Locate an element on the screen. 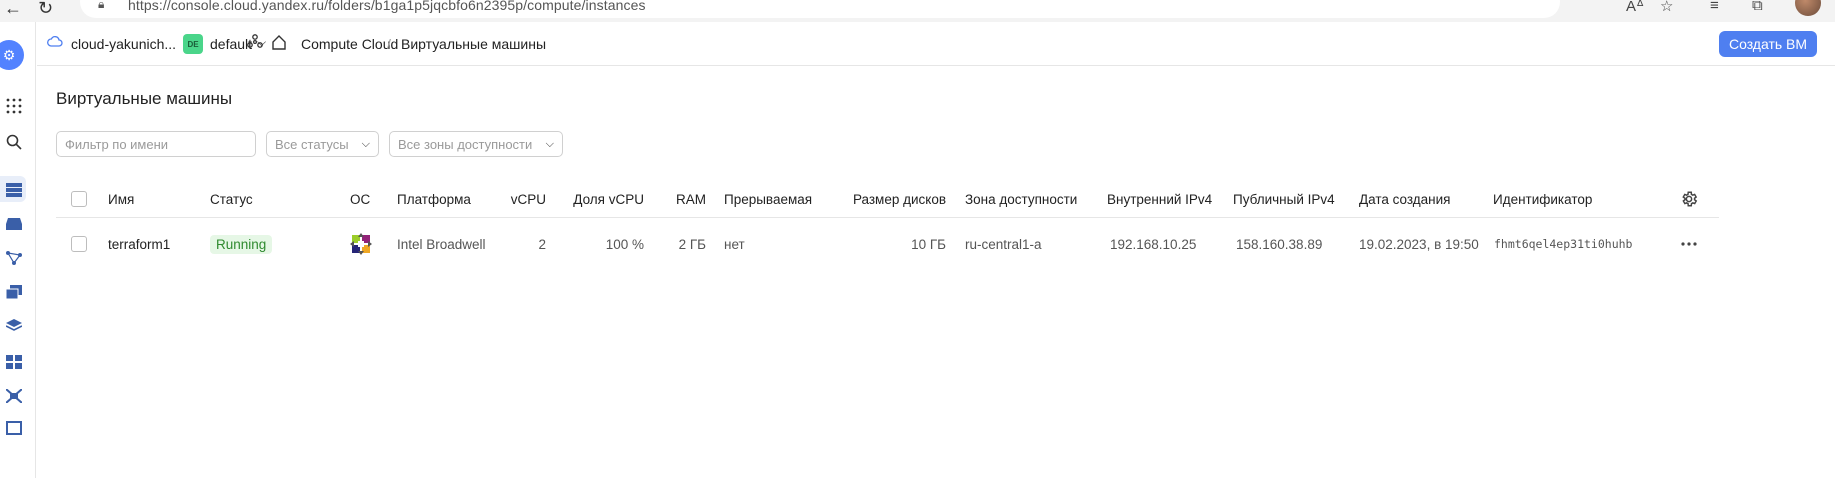  folder-selector: default is located at coordinates (231, 44).